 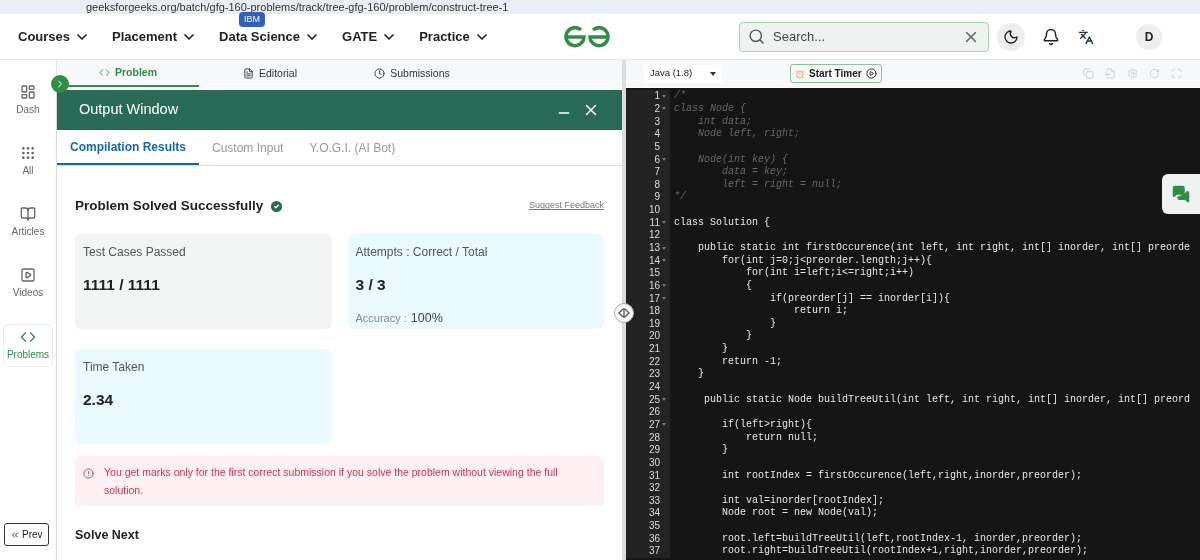 What do you see at coordinates (331, 482) in the screenshot?
I see `warning-text: You get marks only for the first correct submission if you solve the problem without viewing the full solution.` at bounding box center [331, 482].